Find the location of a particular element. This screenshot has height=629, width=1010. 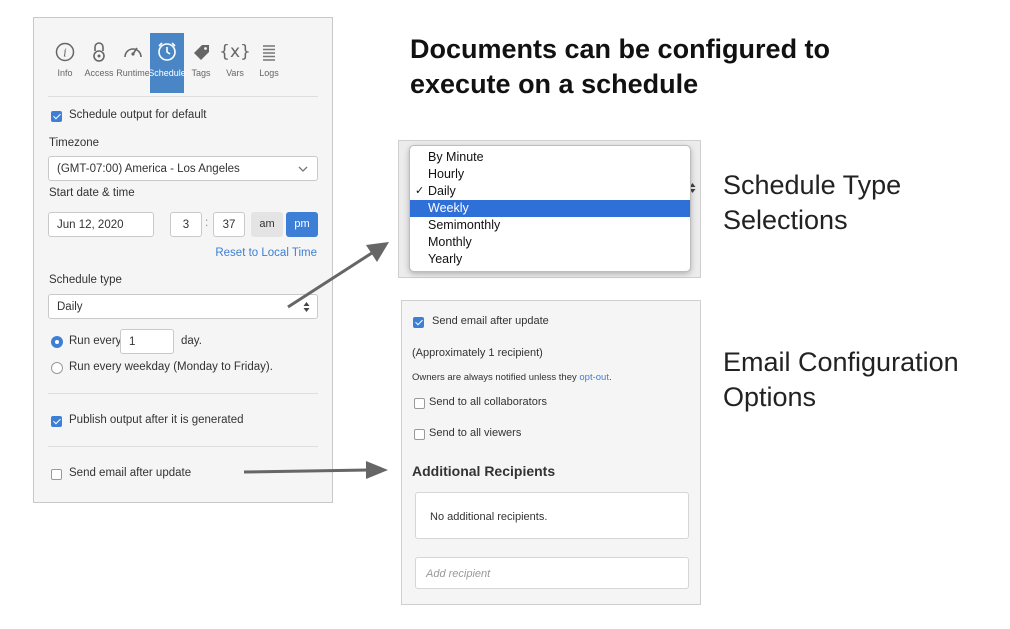

arrow-to-schedule-menu is located at coordinates (338, 275).